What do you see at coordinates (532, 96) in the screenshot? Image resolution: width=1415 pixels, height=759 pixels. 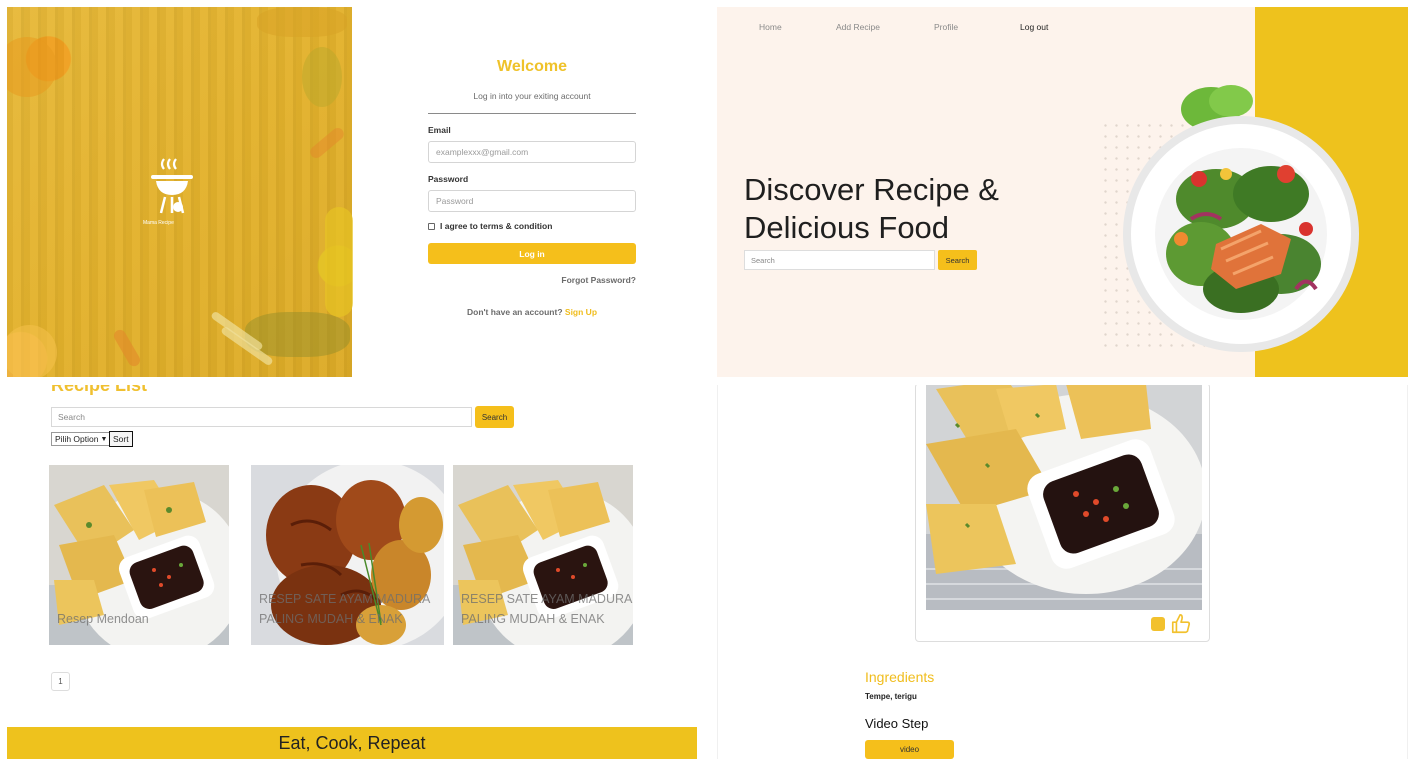 I see `login-subtitle: Log in into your exiting account` at bounding box center [532, 96].